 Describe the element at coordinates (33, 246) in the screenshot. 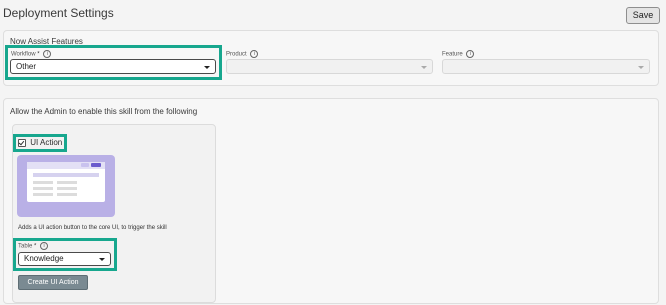

I see `table-label: Table * i` at that location.